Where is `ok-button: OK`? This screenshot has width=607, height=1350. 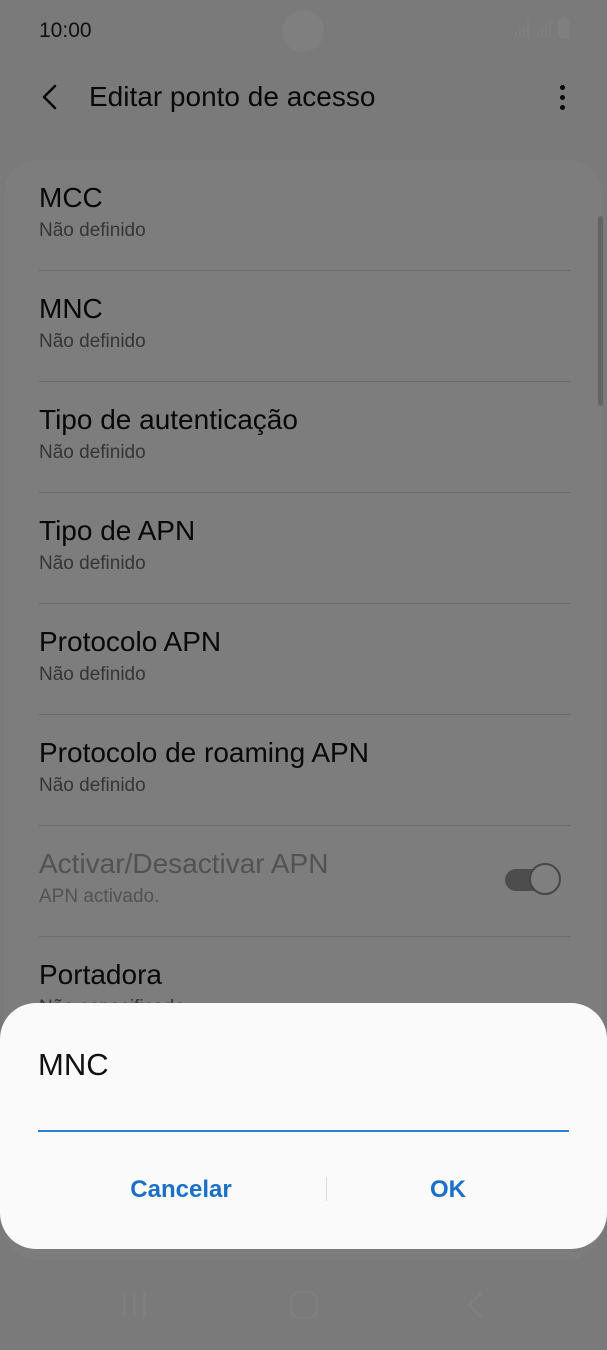 ok-button: OK is located at coordinates (448, 1190).